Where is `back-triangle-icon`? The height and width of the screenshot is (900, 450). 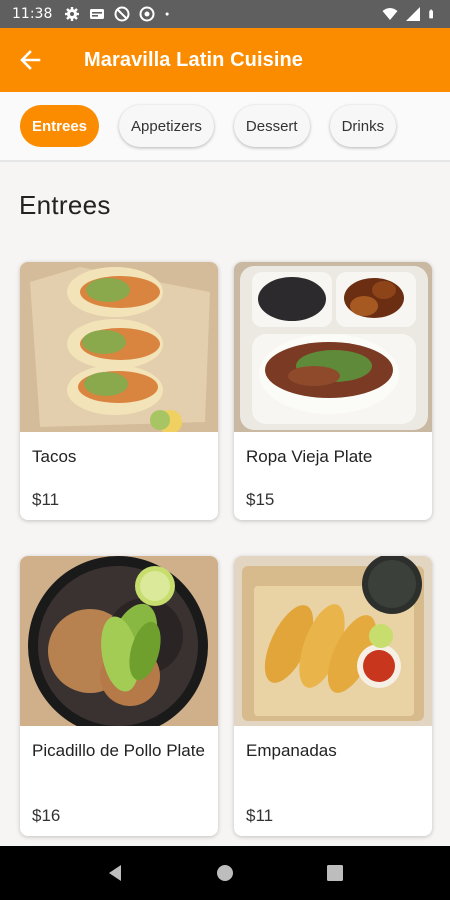
back-triangle-icon is located at coordinates (115, 873).